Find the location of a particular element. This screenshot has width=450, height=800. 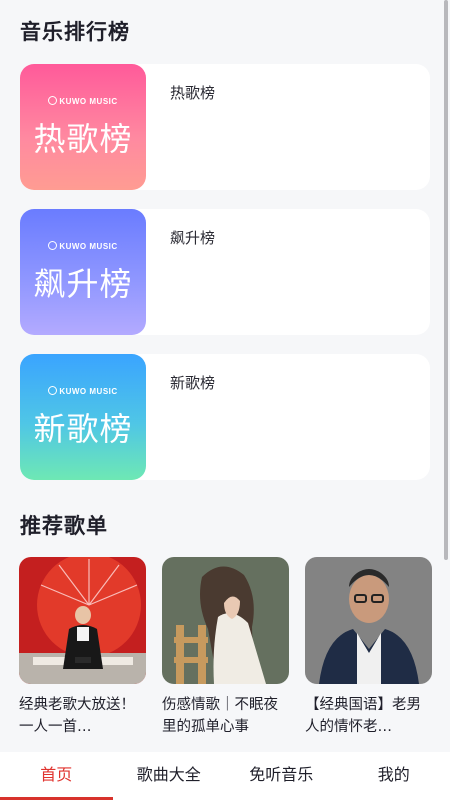

playlist-title: 伤感情歌｜不眠夜里的孤单心事 is located at coordinates (220, 716).